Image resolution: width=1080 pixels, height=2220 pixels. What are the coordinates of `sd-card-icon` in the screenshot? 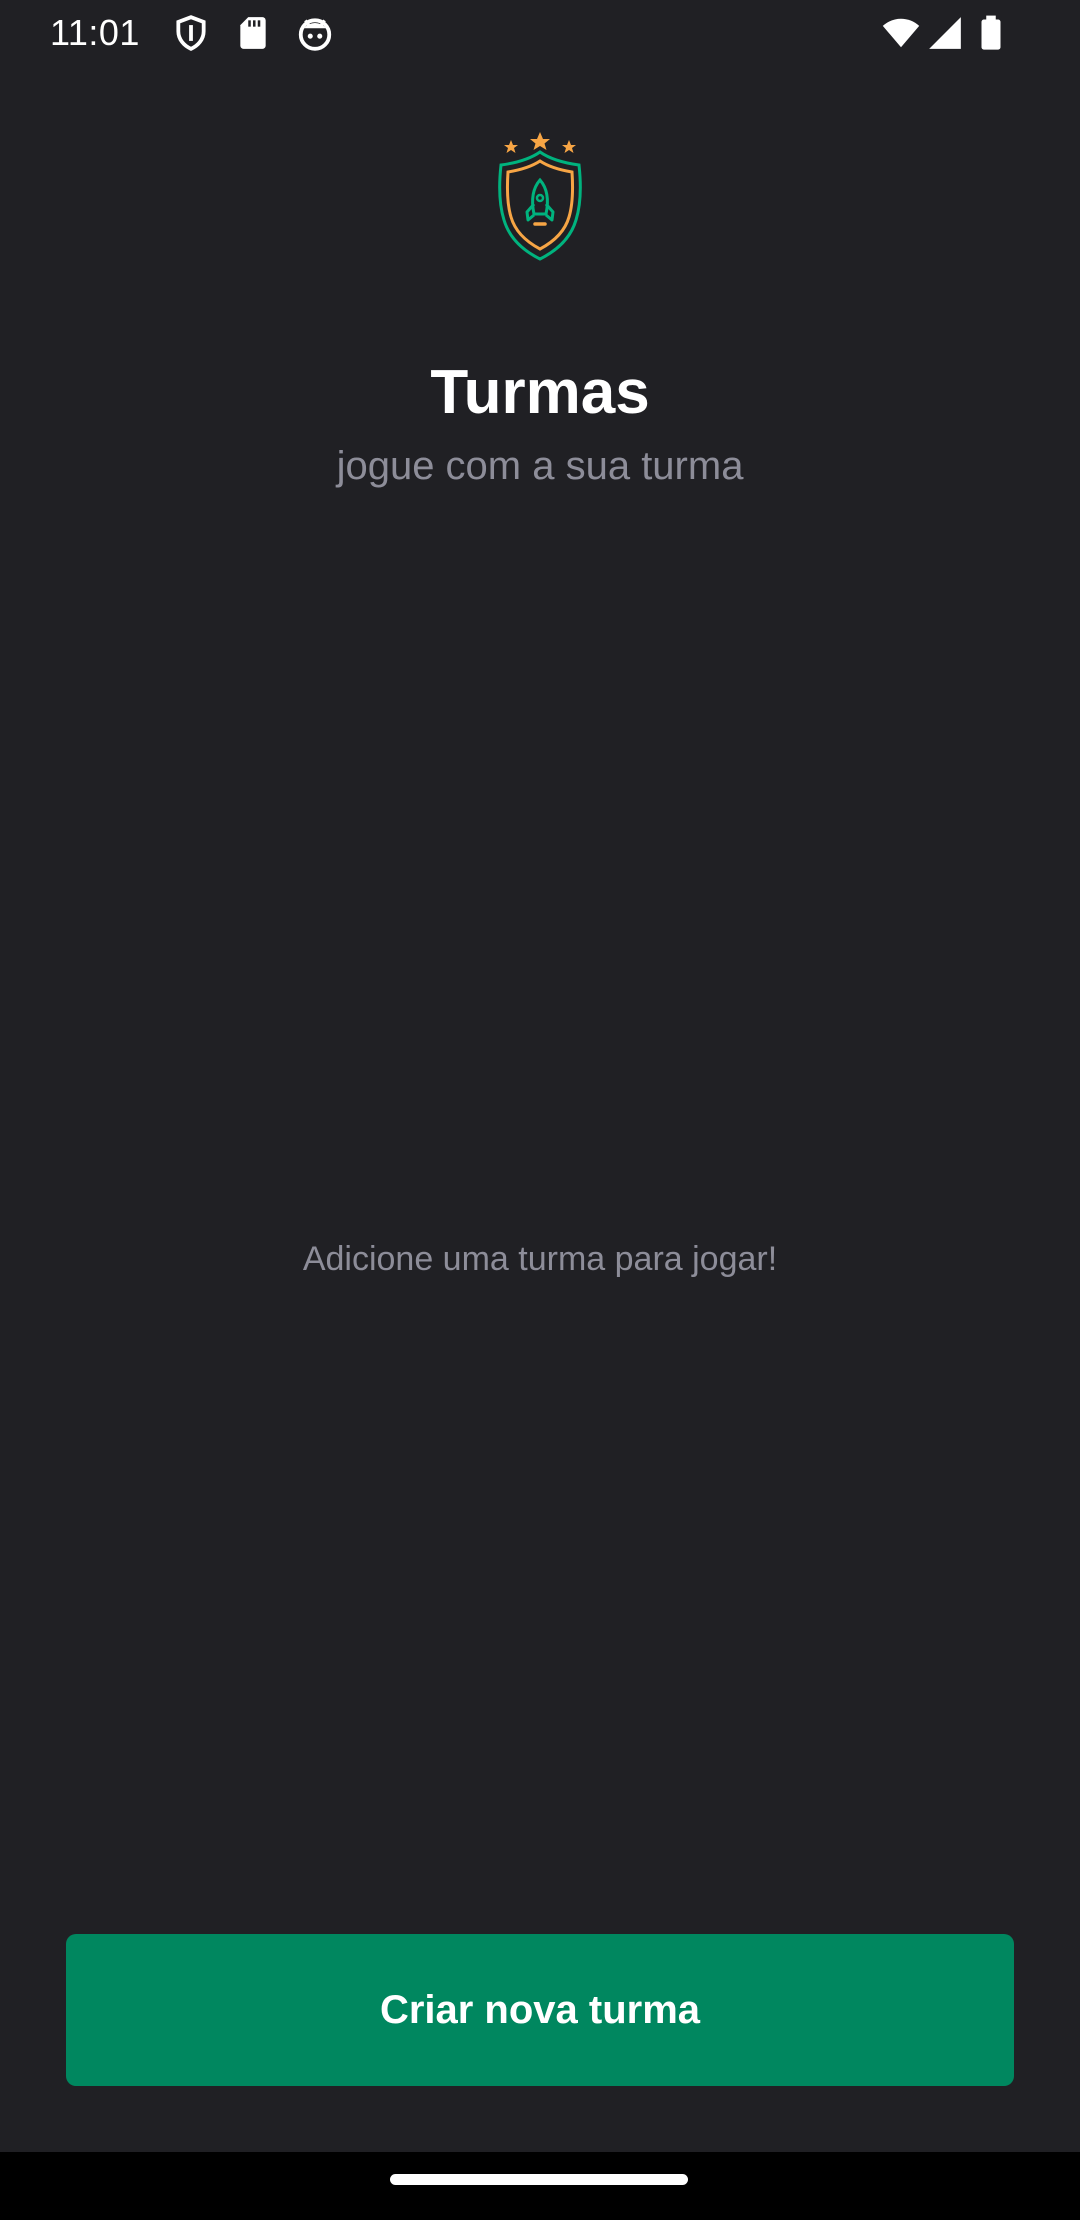 It's located at (253, 33).